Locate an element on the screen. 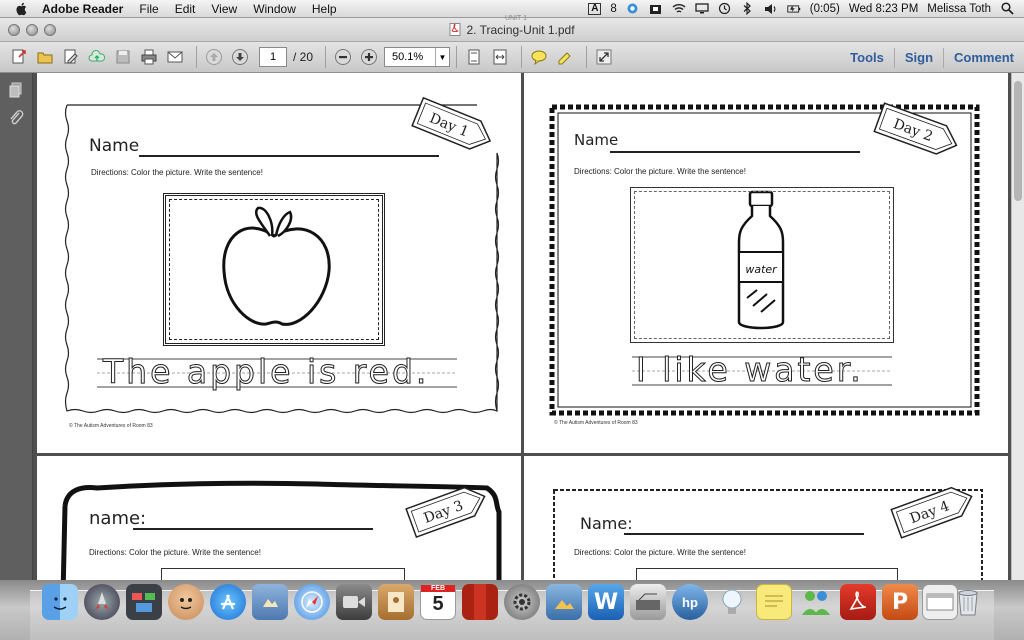 The image size is (1024, 640). next-page-icon is located at coordinates (240, 57).